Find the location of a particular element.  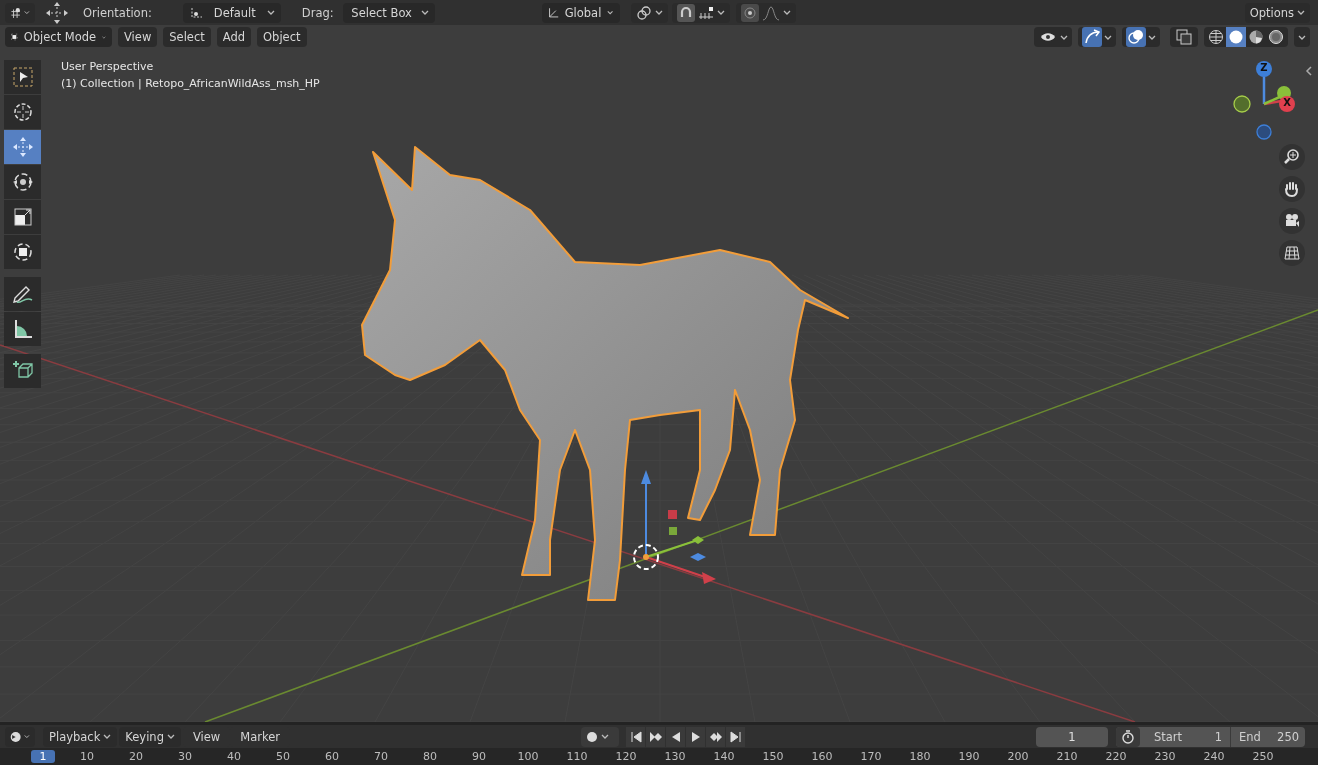

gizmo-toggle is located at coordinates (1097, 37).